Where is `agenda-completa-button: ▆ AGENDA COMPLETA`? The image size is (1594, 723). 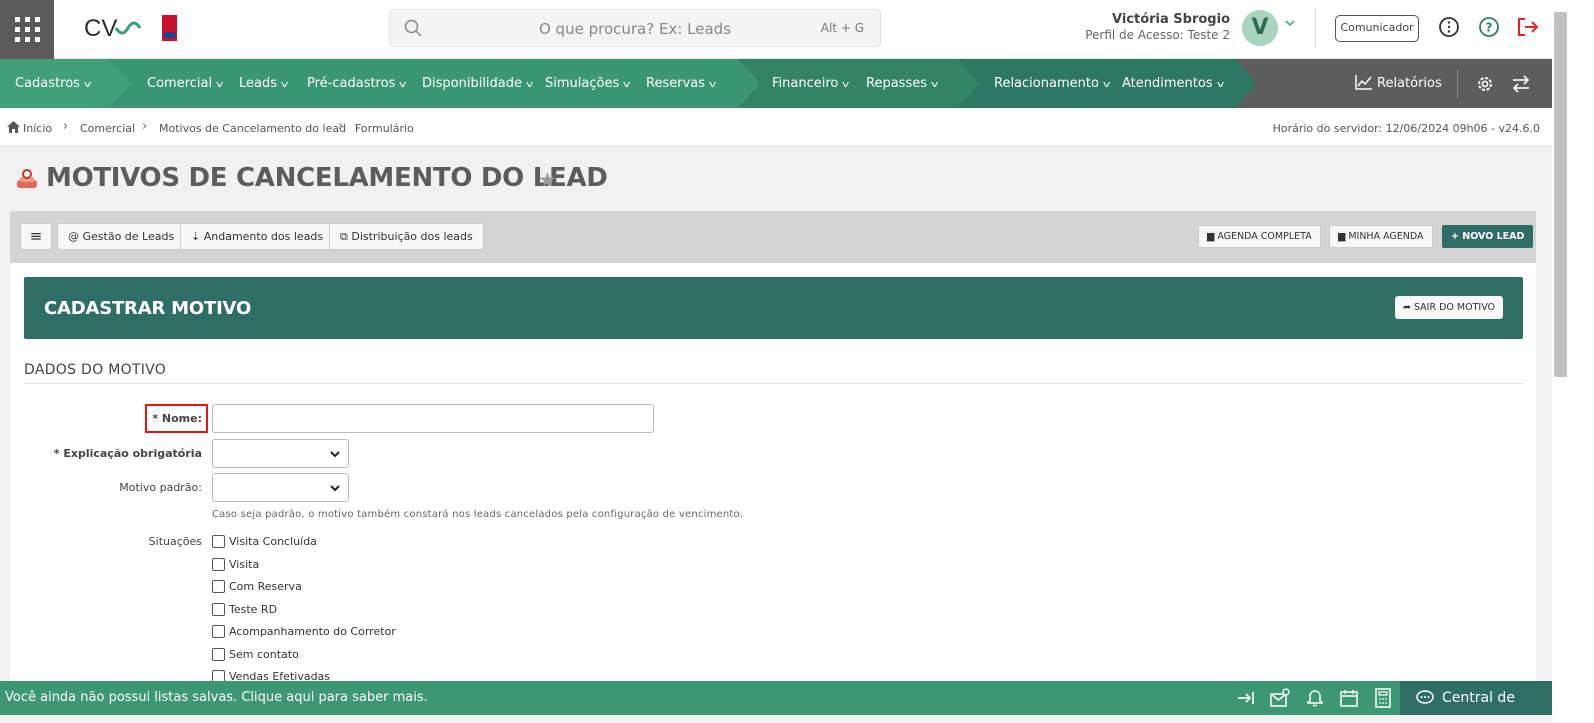
agenda-completa-button: ▆ AGENDA COMPLETA is located at coordinates (1259, 236).